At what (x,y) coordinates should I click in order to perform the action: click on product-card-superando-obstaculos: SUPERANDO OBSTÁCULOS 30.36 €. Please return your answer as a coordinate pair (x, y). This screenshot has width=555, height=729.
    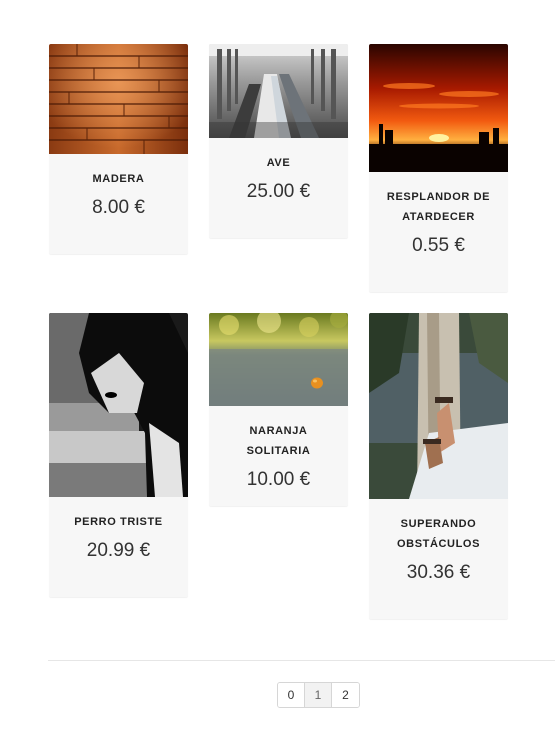
    Looking at the image, I should click on (438, 466).